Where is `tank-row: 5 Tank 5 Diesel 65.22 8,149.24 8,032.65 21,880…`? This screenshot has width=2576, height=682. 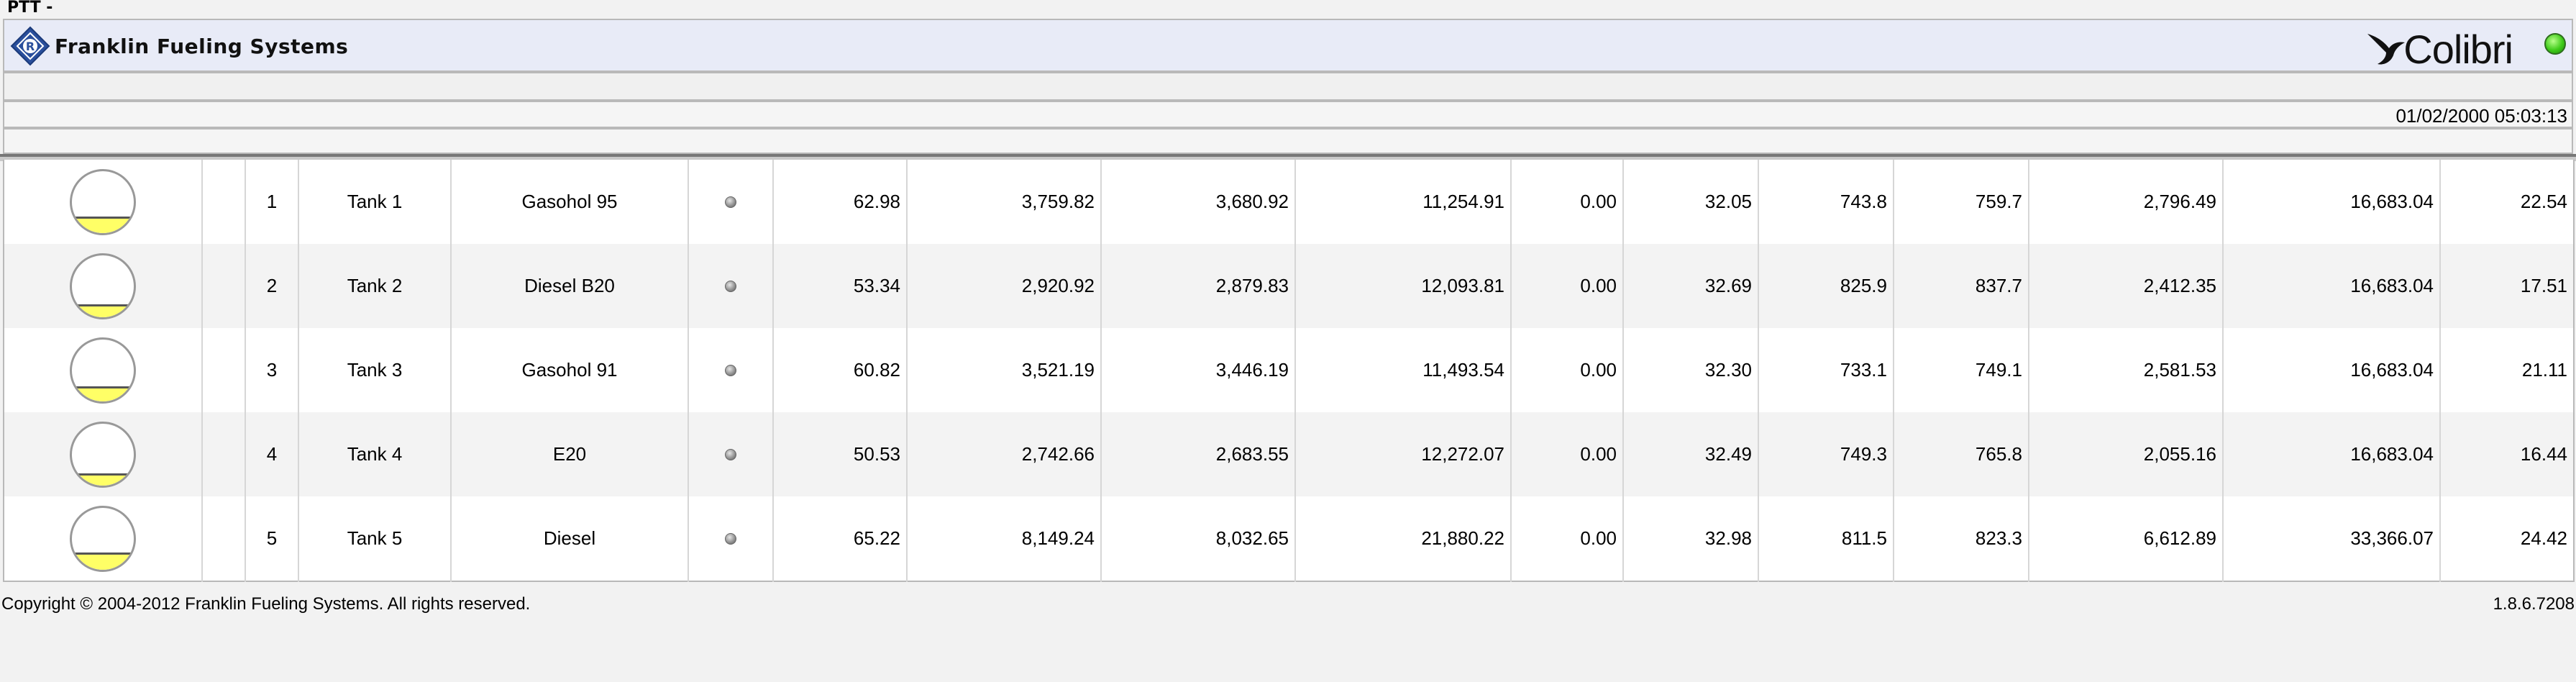 tank-row: 5 Tank 5 Diesel 65.22 8,149.24 8,032.65 21,880… is located at coordinates (1289, 538).